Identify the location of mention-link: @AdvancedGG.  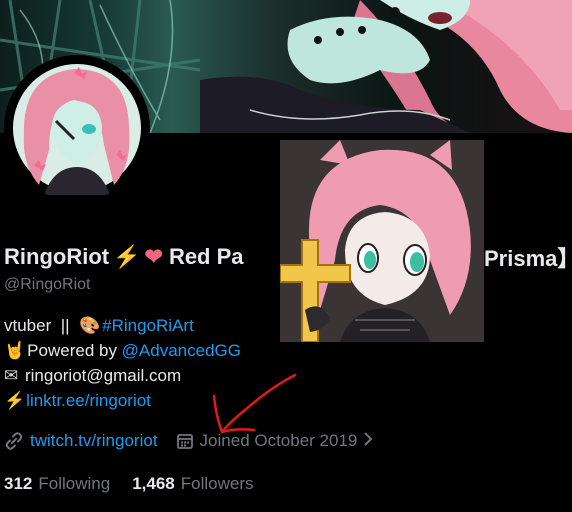
(181, 350).